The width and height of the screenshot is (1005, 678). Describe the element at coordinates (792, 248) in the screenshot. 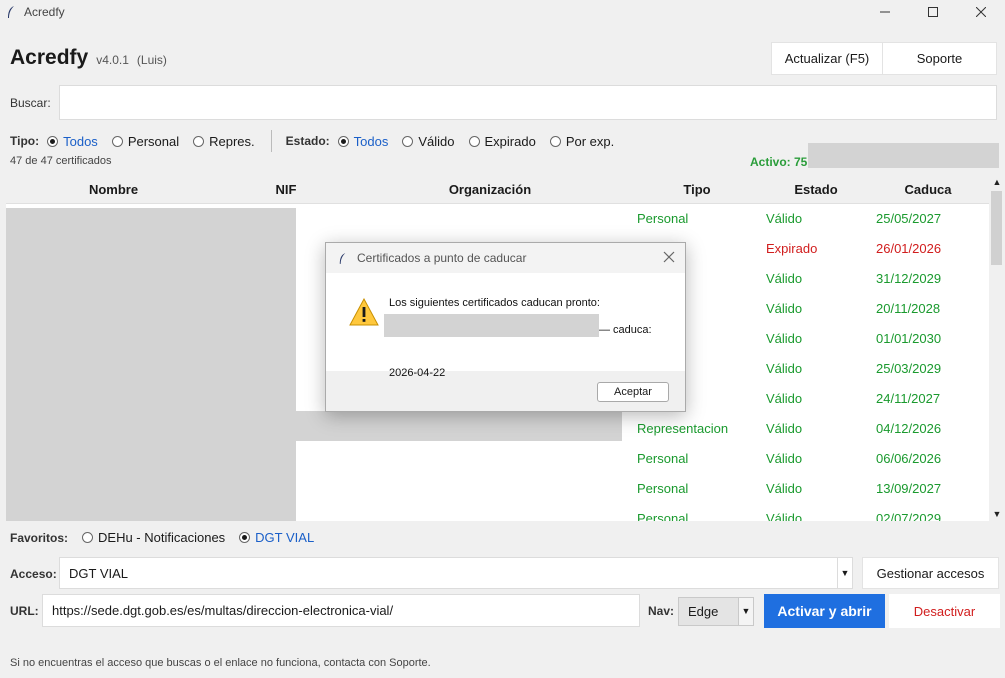

I see `cell-estado: Expirado` at that location.